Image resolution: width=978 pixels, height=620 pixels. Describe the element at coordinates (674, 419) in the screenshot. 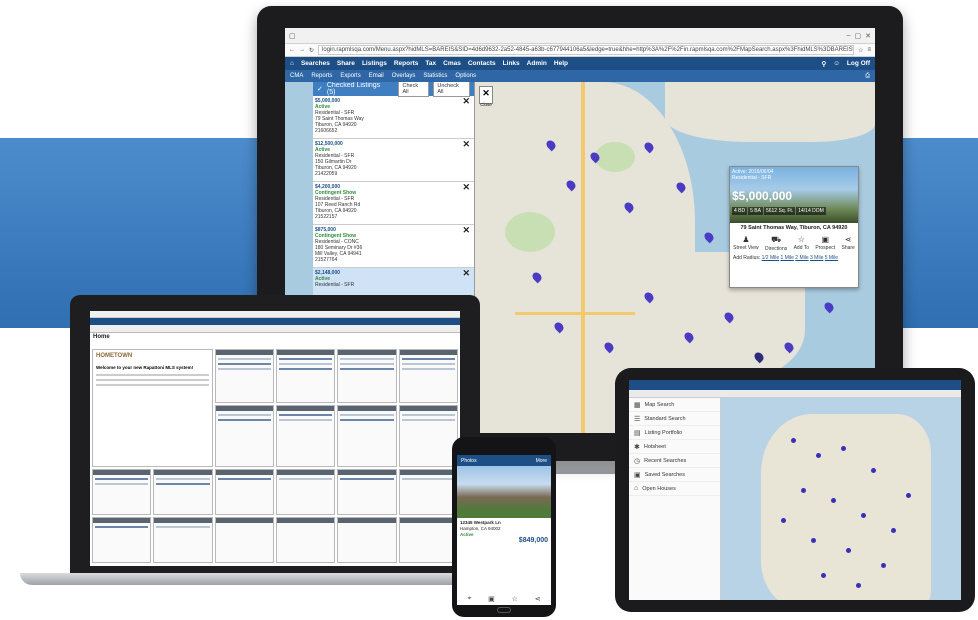

I see `nav-standard-search: ☰ Standard Search` at that location.